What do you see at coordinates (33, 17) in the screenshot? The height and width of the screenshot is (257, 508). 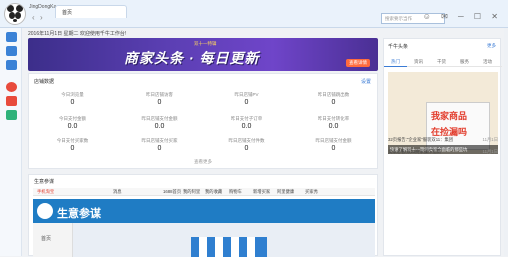 I see `back-icon: ‹` at bounding box center [33, 17].